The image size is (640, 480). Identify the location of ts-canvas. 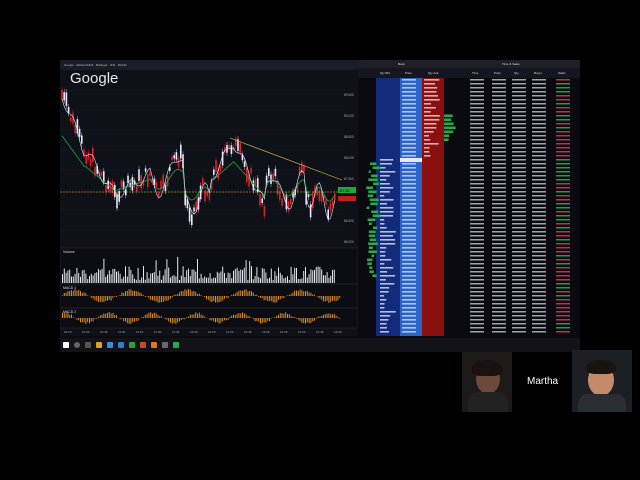
(521, 207).